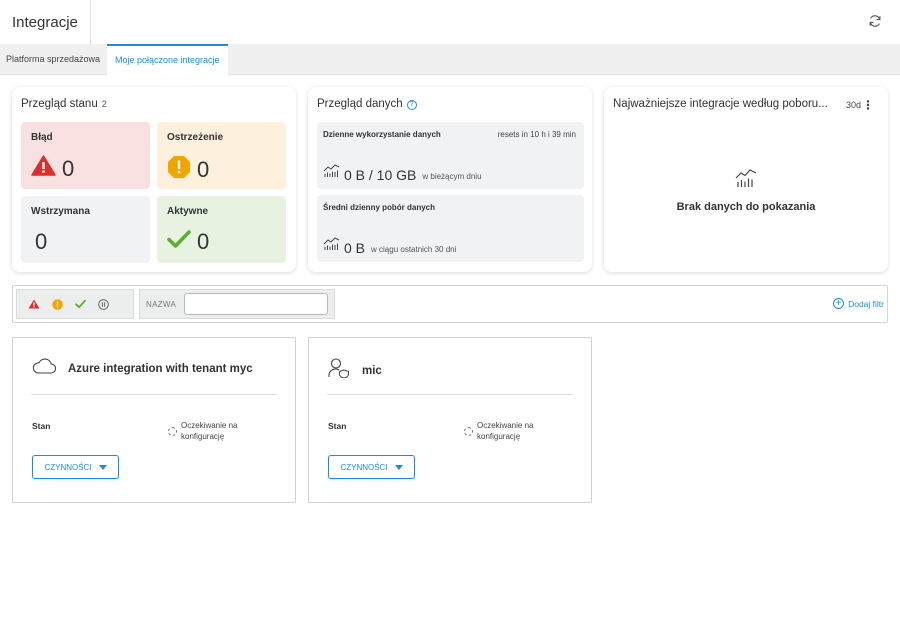 This screenshot has height=633, width=900. I want to click on status-active-value: 0, so click(203, 241).